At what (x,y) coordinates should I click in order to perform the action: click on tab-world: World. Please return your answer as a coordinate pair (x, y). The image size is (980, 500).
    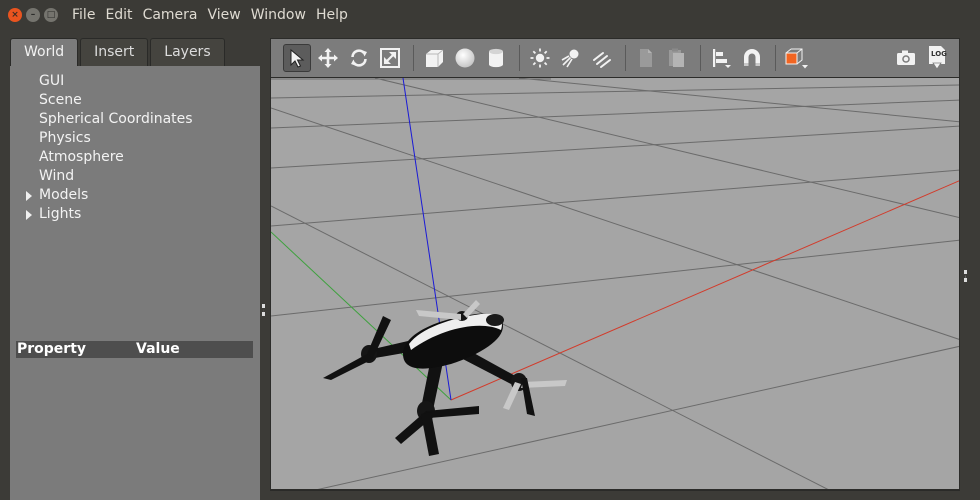
    Looking at the image, I should click on (44, 52).